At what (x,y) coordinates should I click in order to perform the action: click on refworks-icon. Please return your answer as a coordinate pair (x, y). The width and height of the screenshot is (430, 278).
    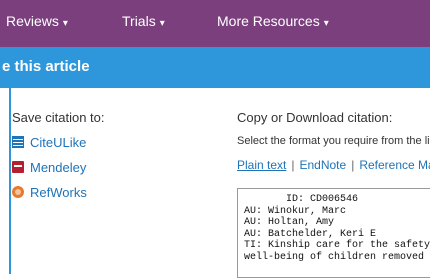
    Looking at the image, I should click on (18, 192).